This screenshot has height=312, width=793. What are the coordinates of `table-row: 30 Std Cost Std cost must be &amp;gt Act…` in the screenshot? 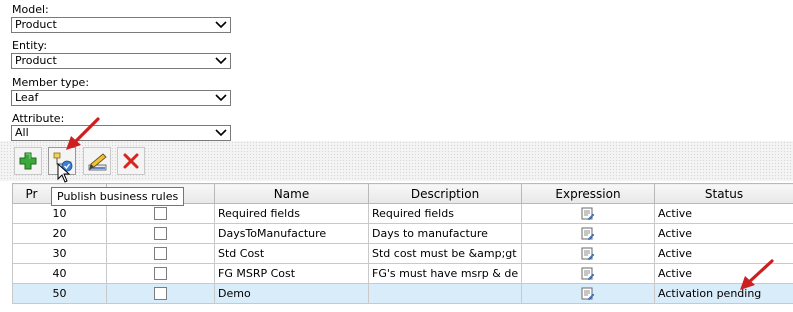 It's located at (402, 253).